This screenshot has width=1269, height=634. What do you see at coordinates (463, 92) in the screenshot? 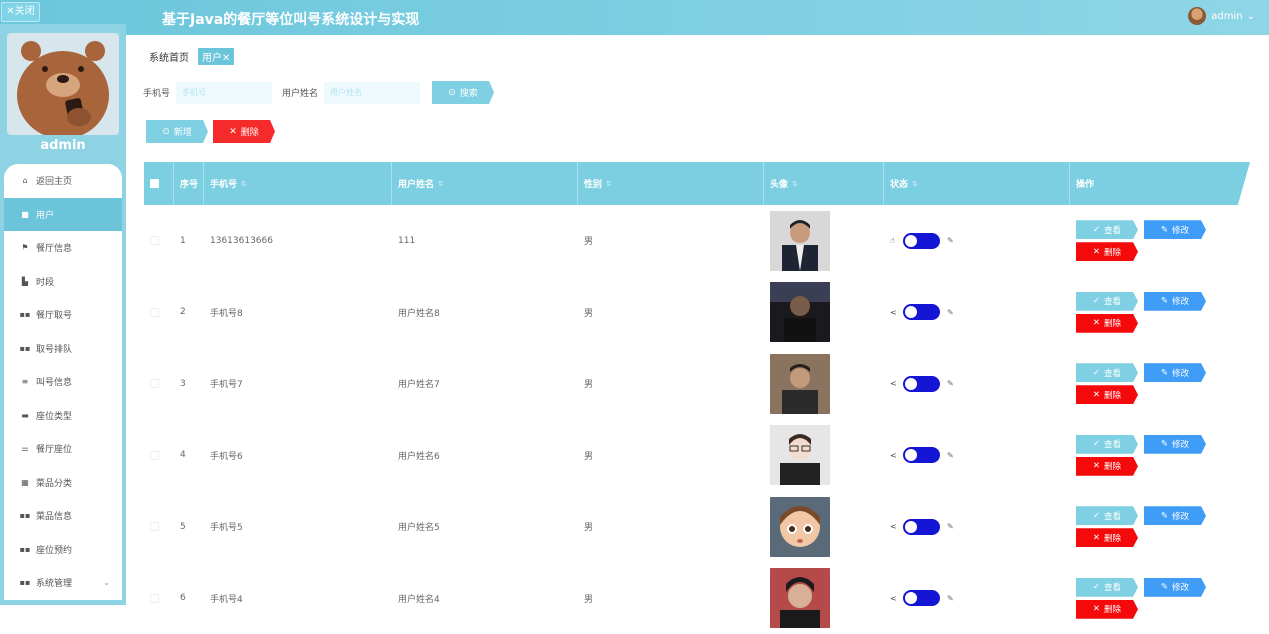
I see `search-button: ⊙ 搜索` at bounding box center [463, 92].